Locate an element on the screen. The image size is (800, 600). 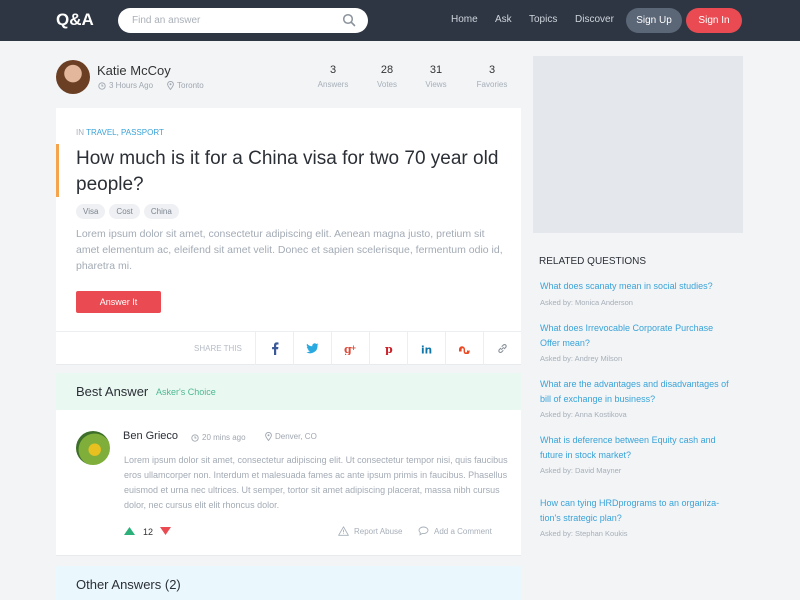
share-stumbleupon-button is located at coordinates (464, 348).